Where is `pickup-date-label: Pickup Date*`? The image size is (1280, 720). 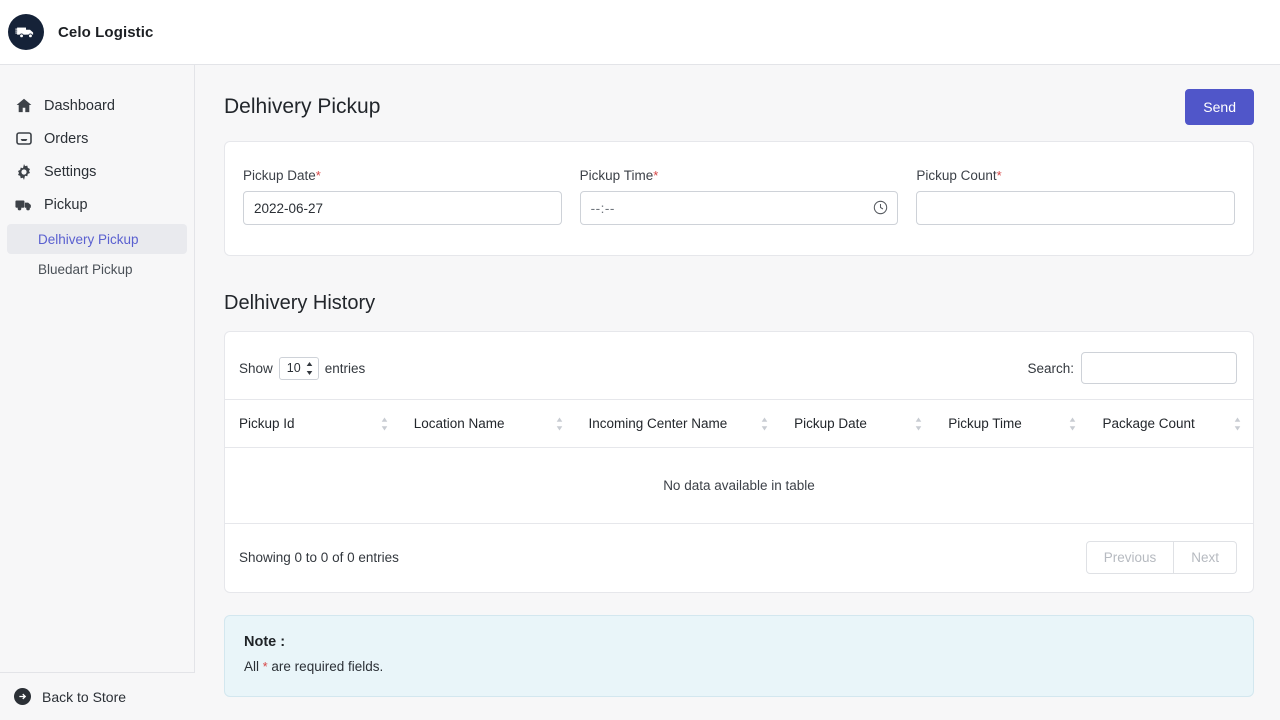 pickup-date-label: Pickup Date* is located at coordinates (402, 175).